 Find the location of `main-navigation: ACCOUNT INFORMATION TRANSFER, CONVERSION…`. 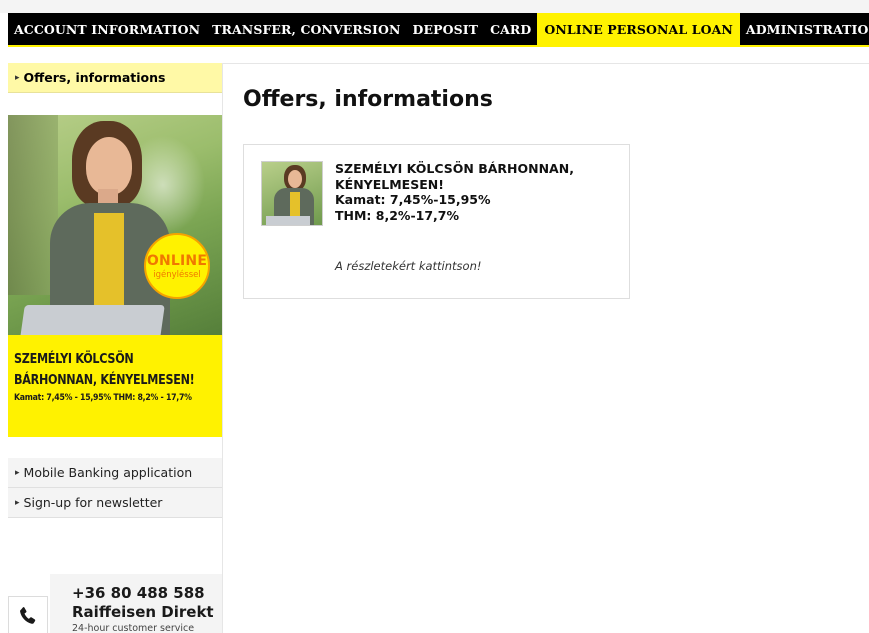

main-navigation: ACCOUNT INFORMATION TRANSFER, CONVERSION… is located at coordinates (438, 29).